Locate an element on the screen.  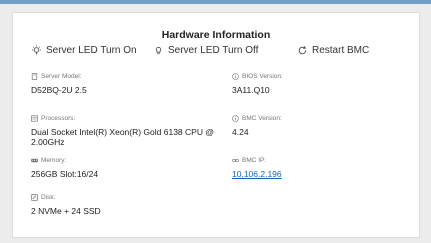
bmc-version-field: BMC Version: 4.24 is located at coordinates (322, 126).